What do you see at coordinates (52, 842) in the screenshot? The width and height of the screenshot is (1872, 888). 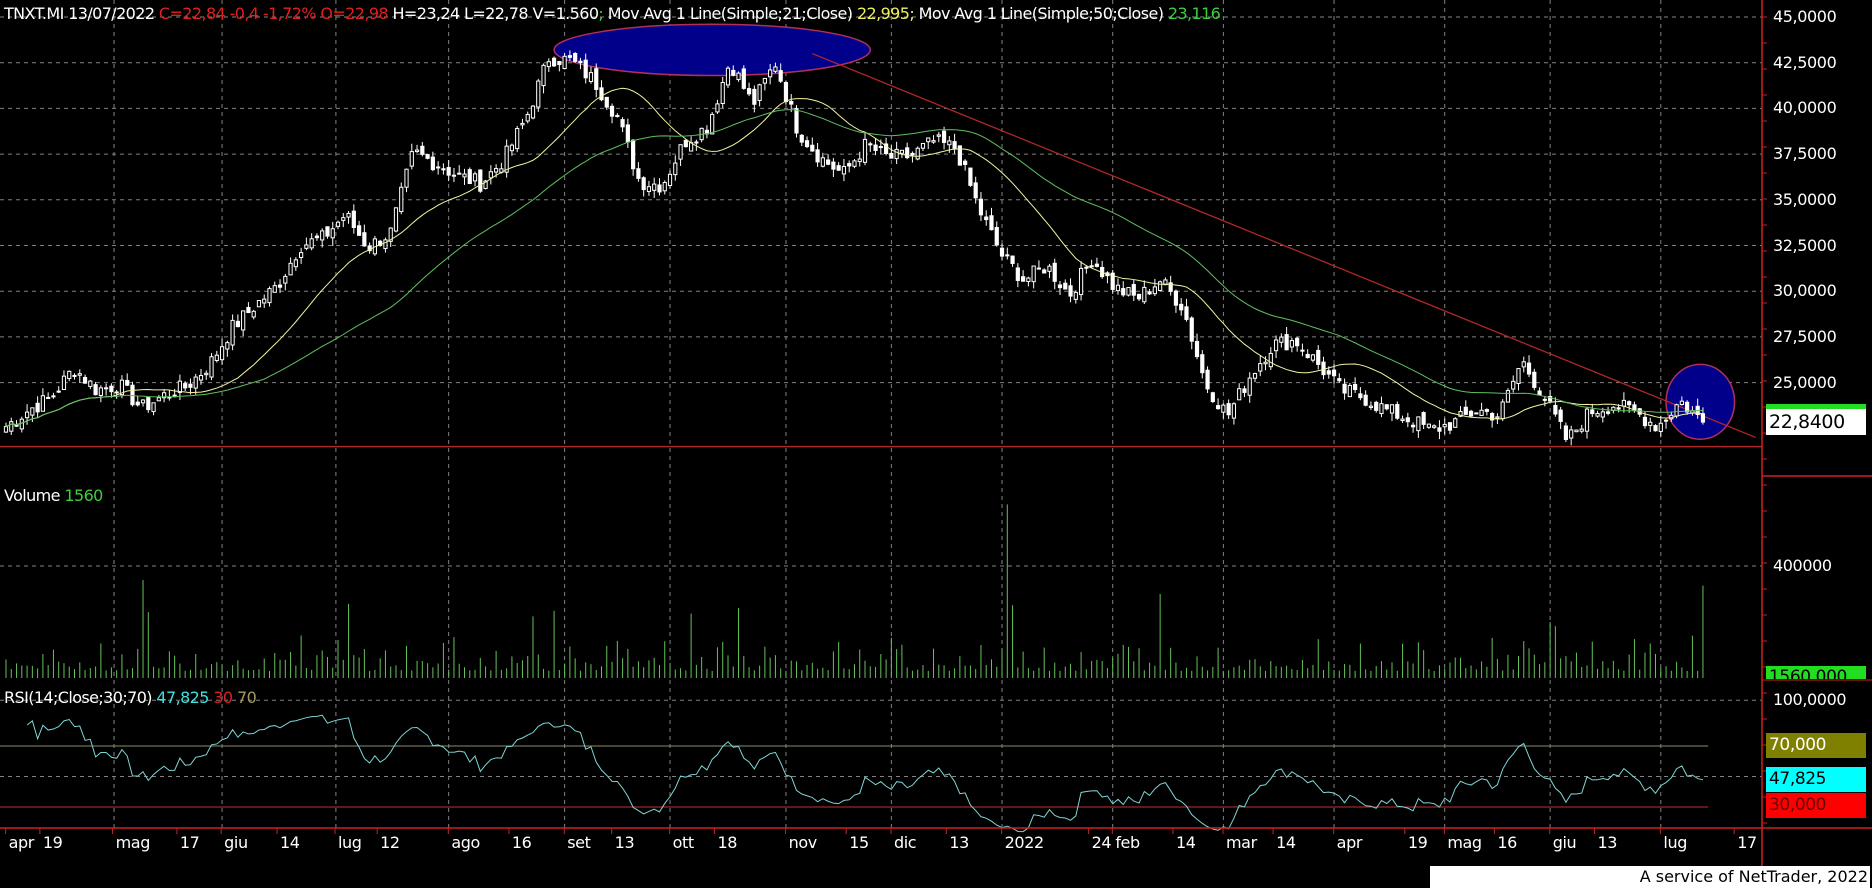 I see `x-axis-label: 19` at bounding box center [52, 842].